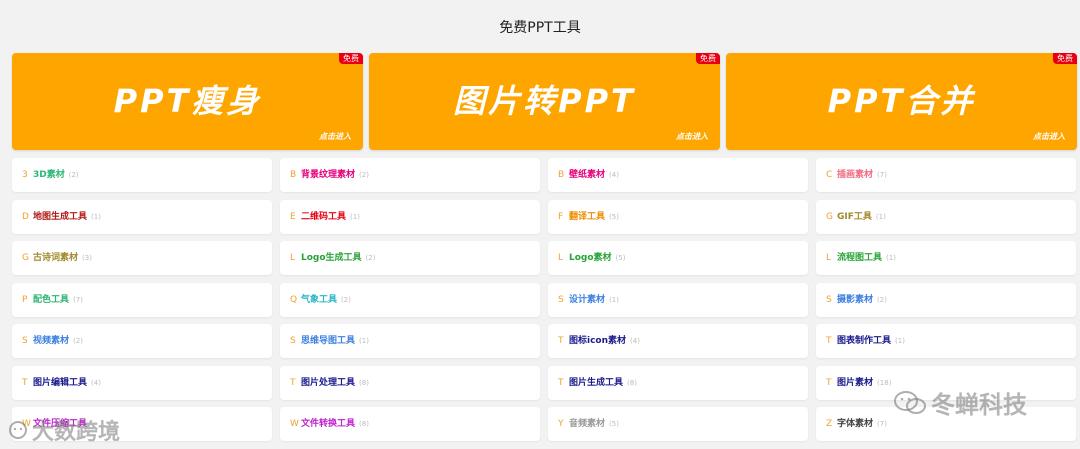 The height and width of the screenshot is (449, 1080). Describe the element at coordinates (410, 424) in the screenshot. I see `tool-card: W 文件转换工具 (8)` at that location.